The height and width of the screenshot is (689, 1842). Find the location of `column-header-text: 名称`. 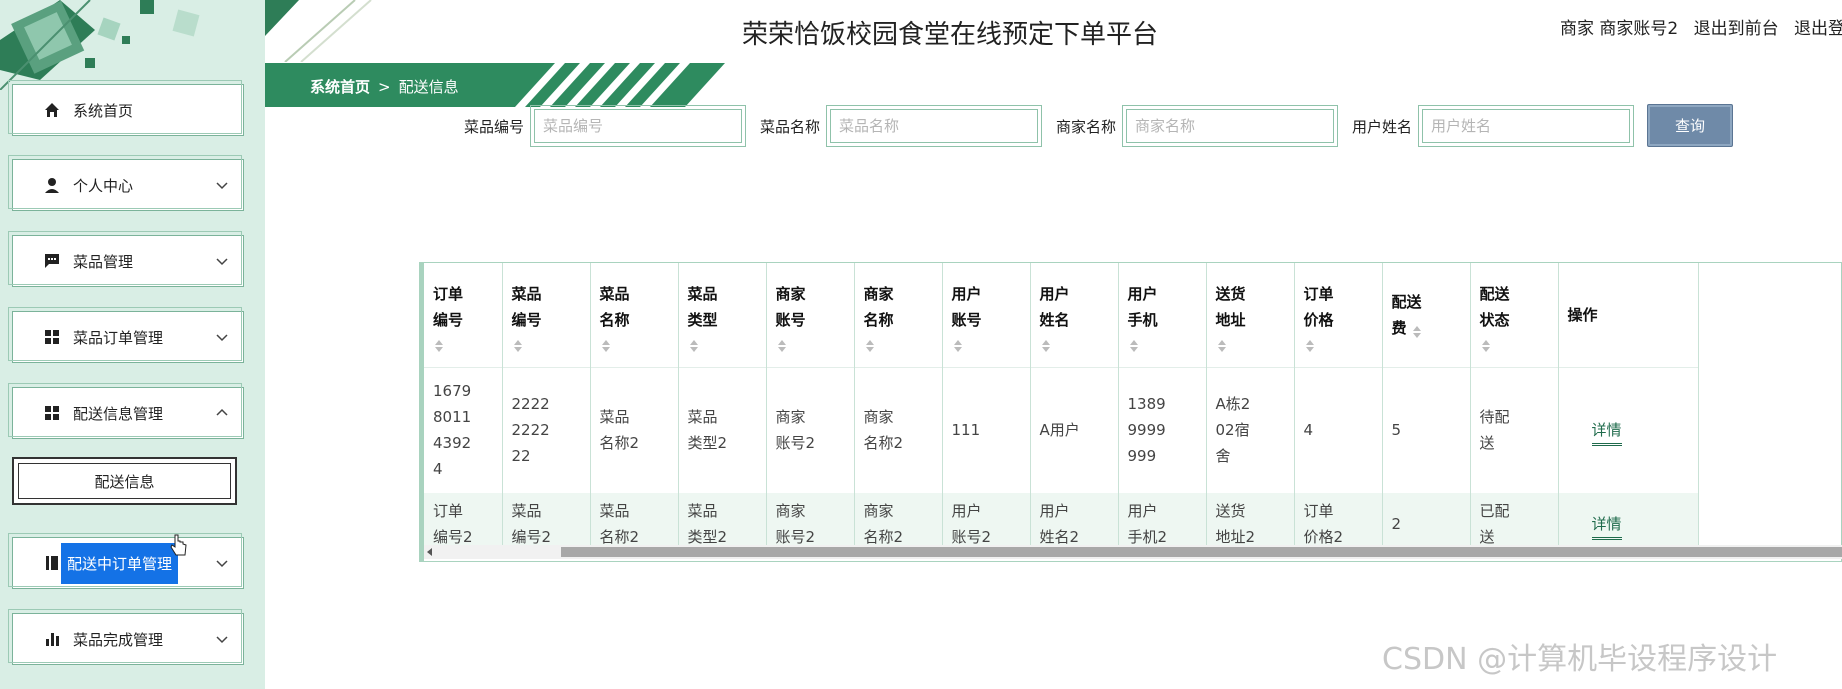

column-header-text: 名称 is located at coordinates (878, 319).